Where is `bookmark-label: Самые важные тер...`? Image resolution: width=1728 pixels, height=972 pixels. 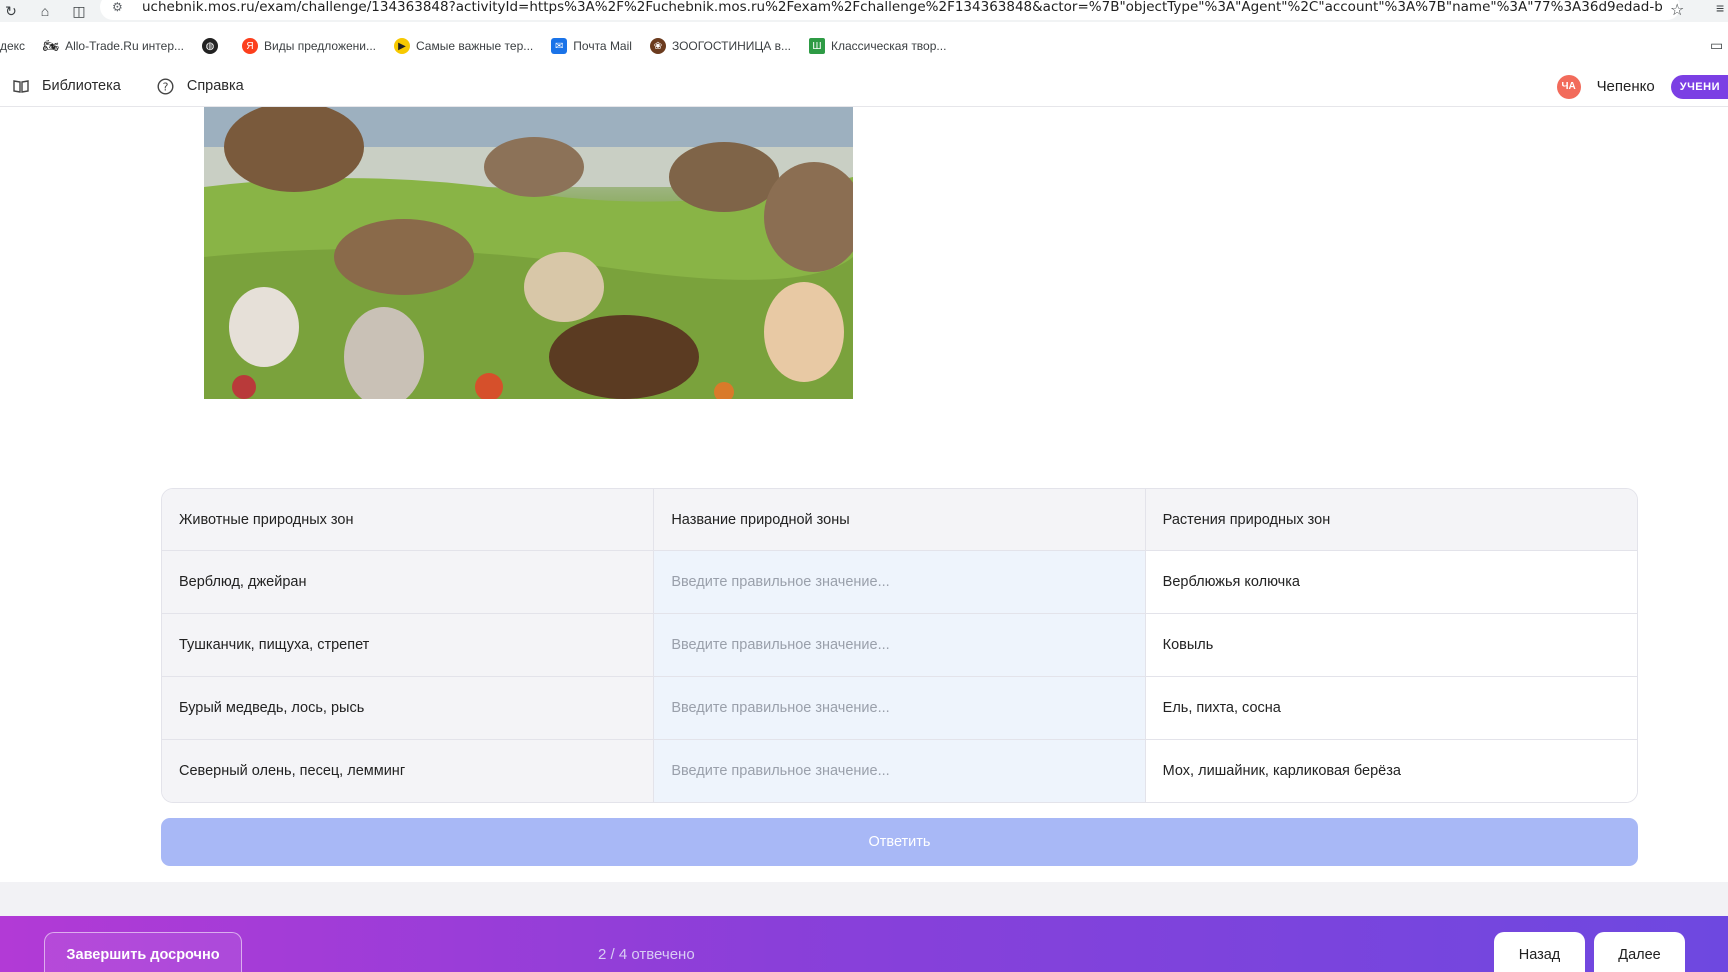
bookmark-label: Самые важные тер... is located at coordinates (475, 46).